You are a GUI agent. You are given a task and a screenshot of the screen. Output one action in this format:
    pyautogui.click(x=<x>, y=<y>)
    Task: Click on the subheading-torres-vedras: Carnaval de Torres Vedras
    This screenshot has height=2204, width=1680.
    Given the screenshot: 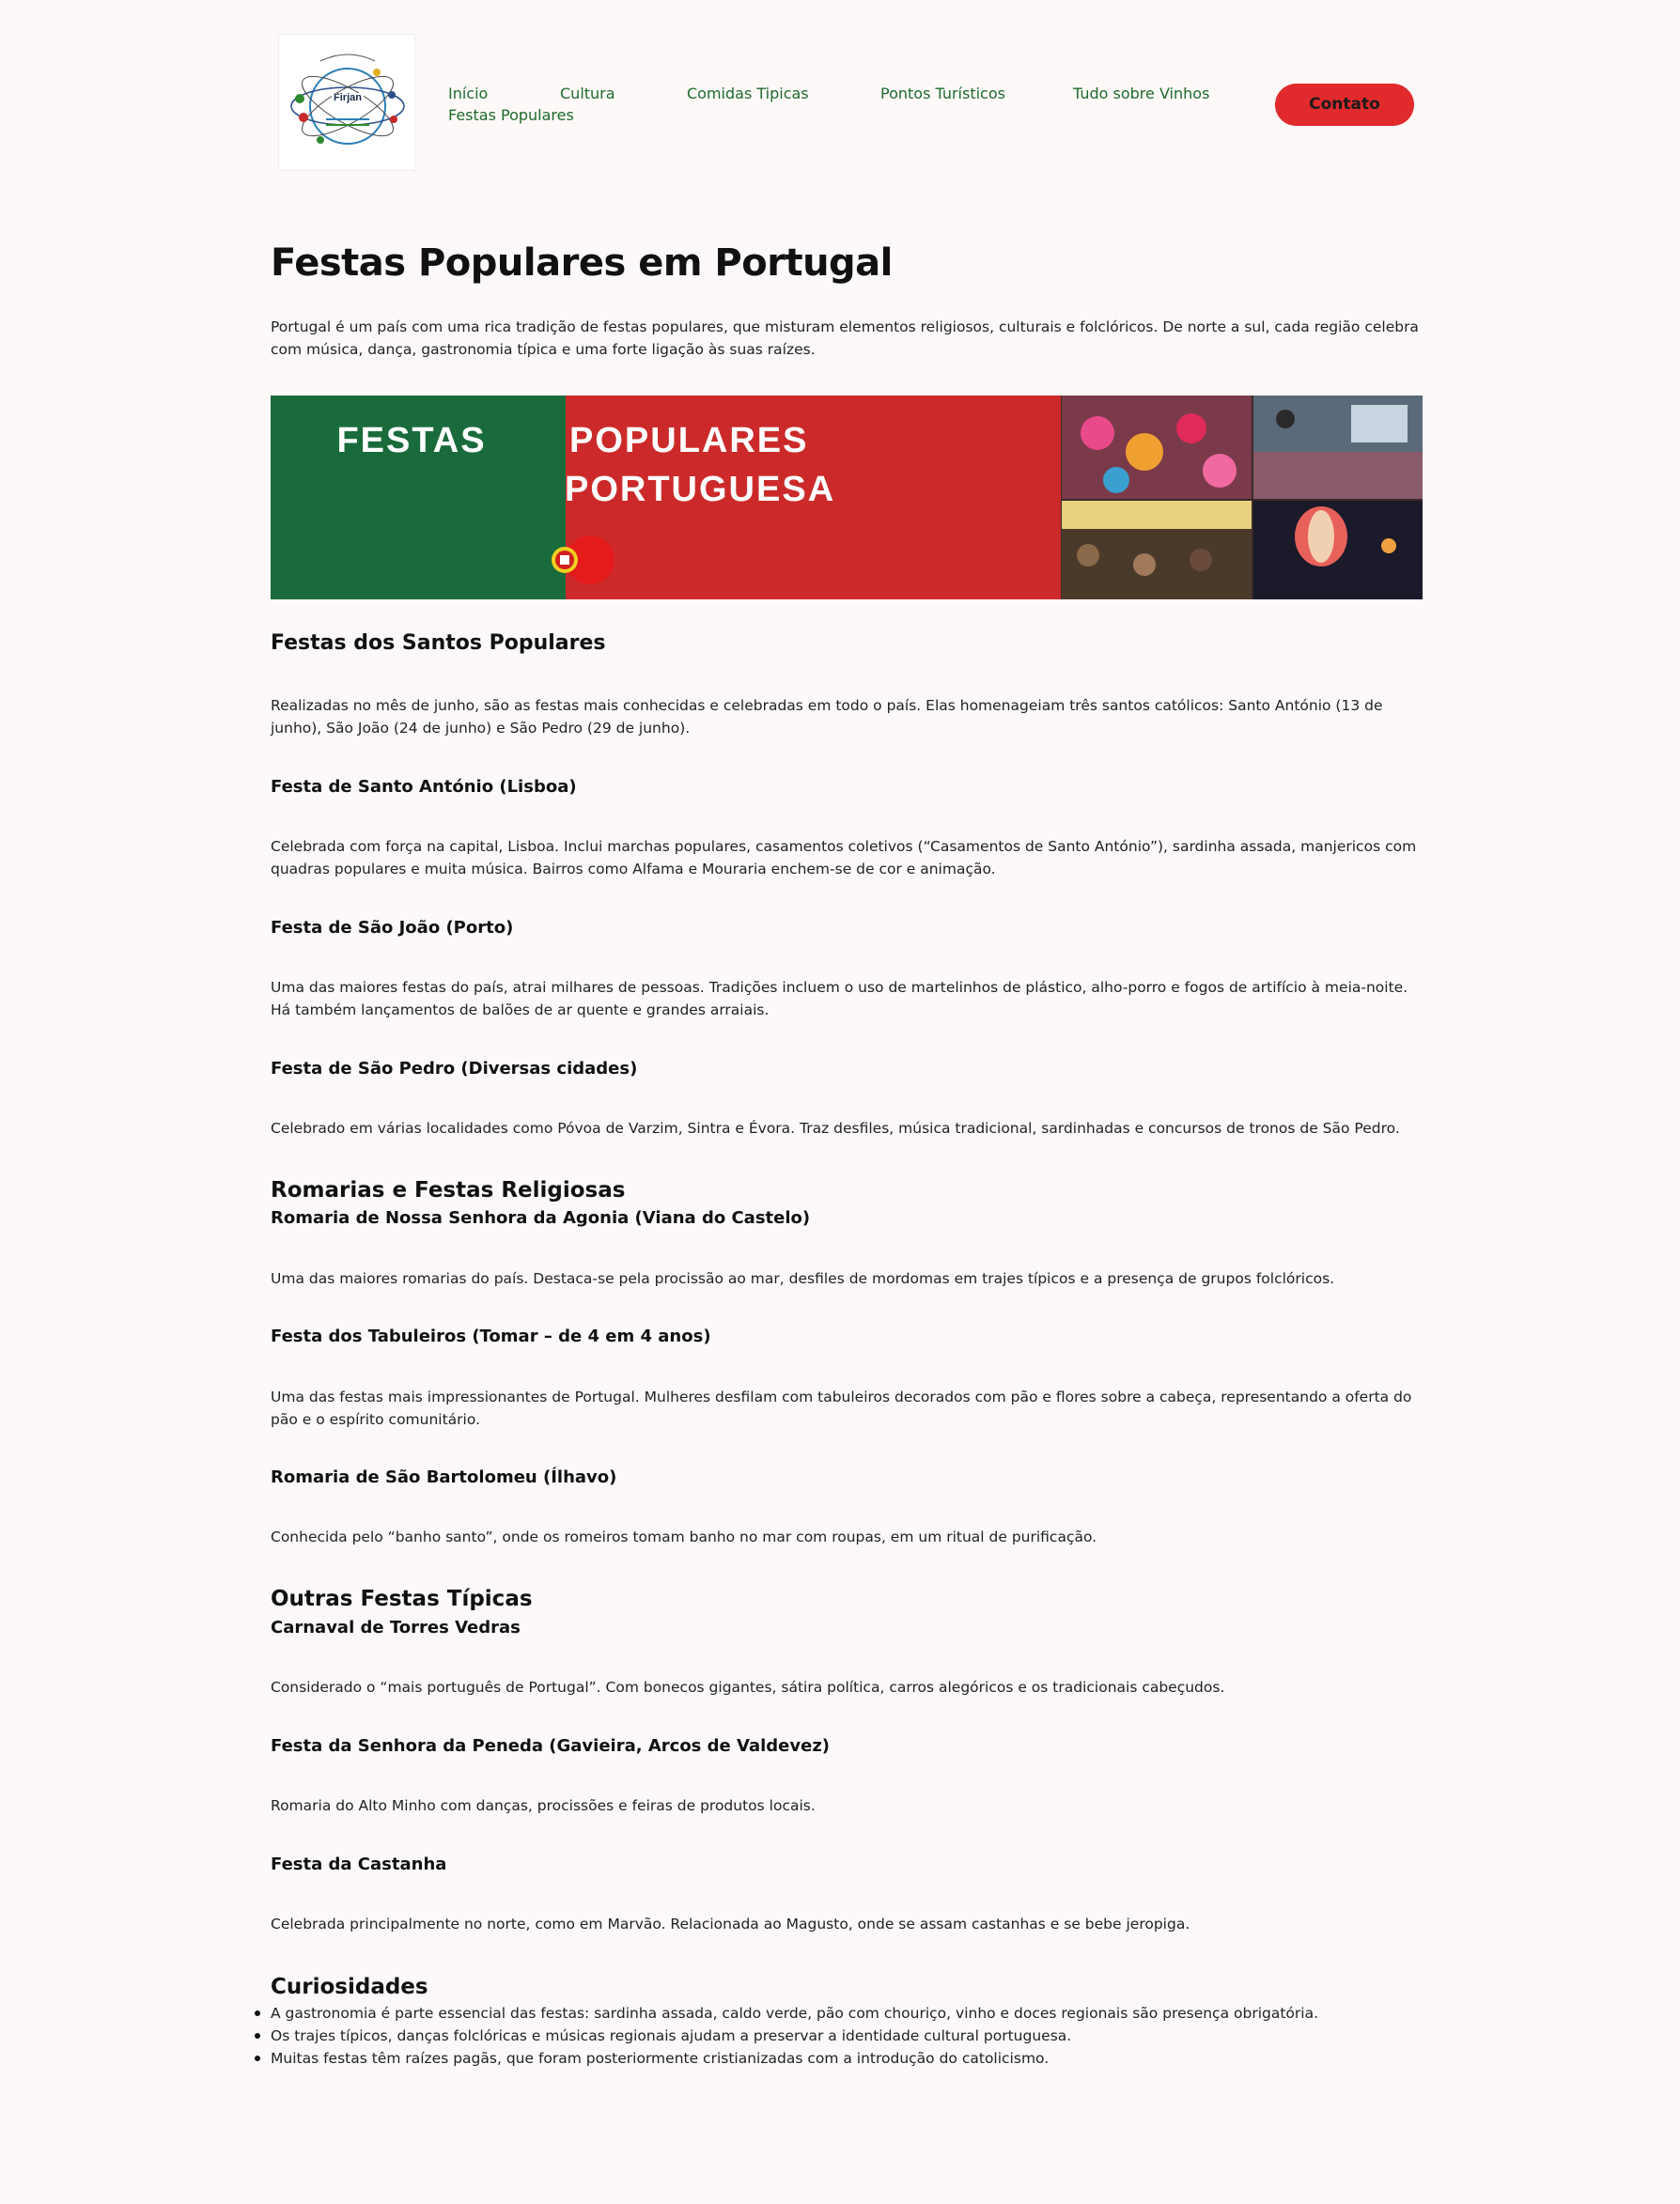 What is the action you would take?
    pyautogui.click(x=396, y=1627)
    